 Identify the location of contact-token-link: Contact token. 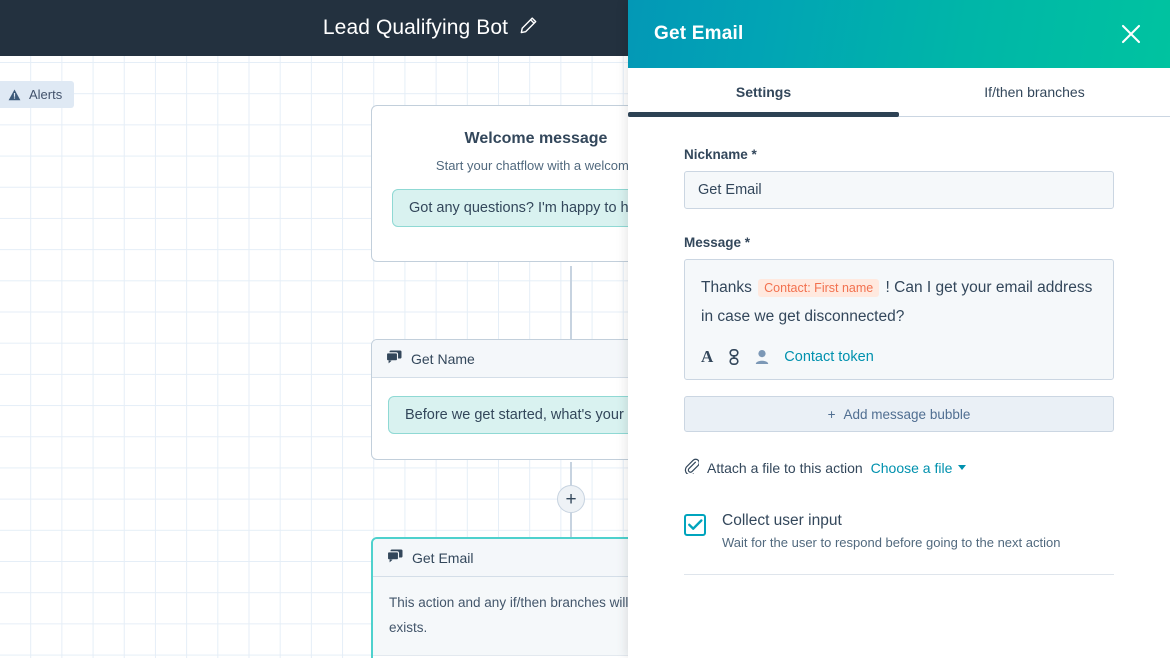
(828, 357).